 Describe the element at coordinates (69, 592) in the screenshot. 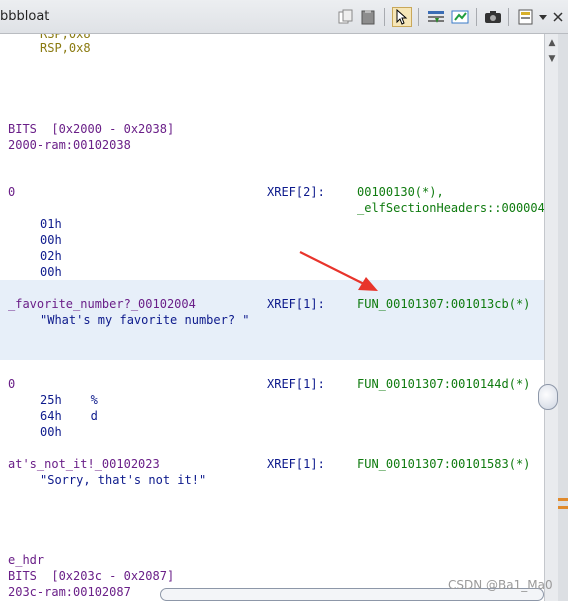

I see `listing-line: 203c-ram:00102087` at that location.